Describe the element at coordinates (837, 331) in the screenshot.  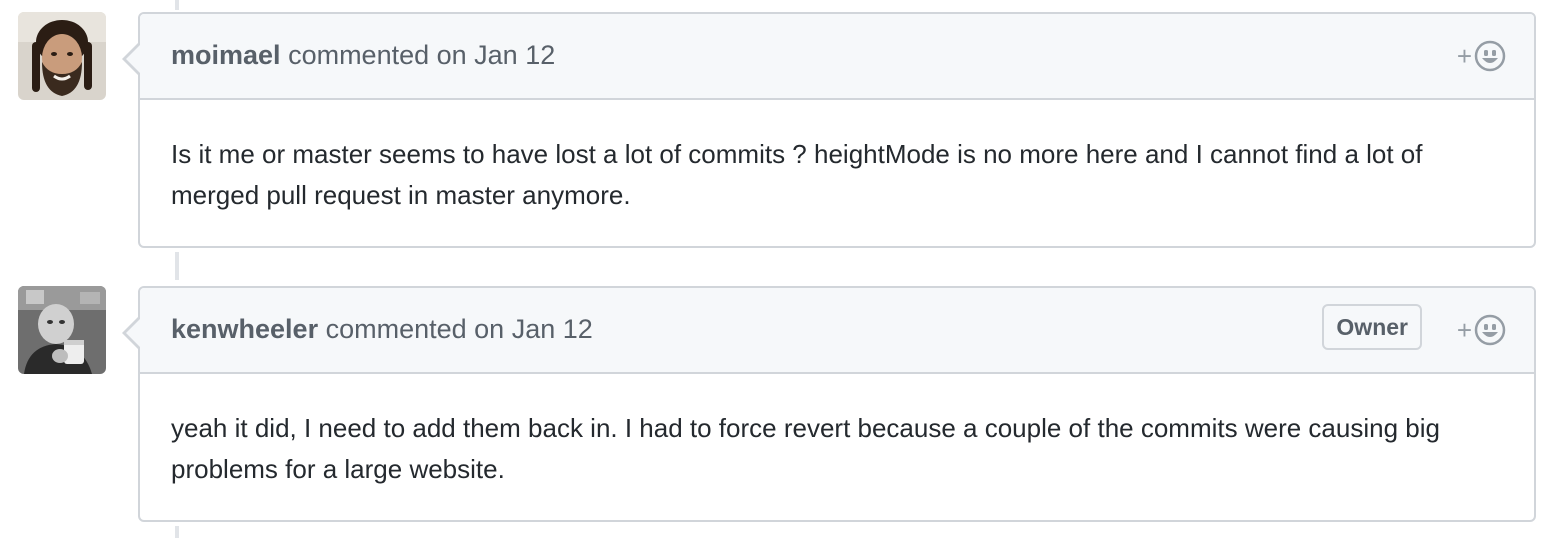
I see `comment-header: kenwheeler commented on Jan 12 Owner +` at that location.